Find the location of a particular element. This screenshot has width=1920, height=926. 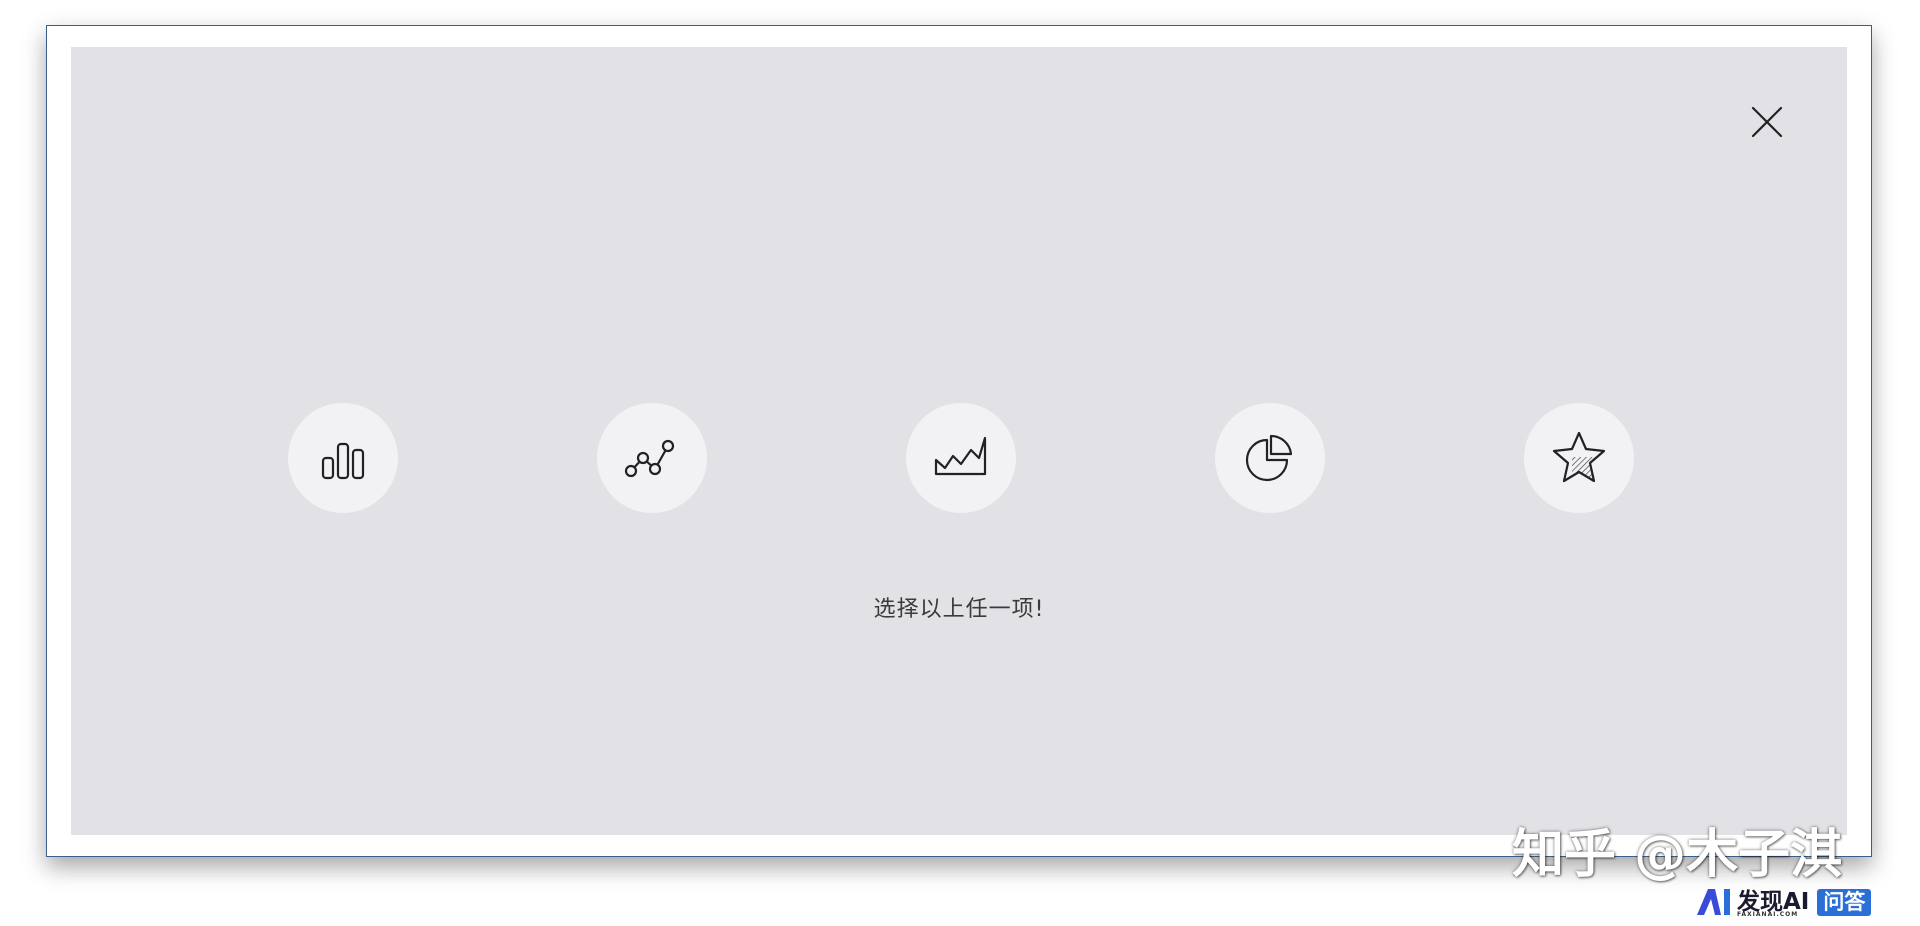

chart-options is located at coordinates (959, 458).